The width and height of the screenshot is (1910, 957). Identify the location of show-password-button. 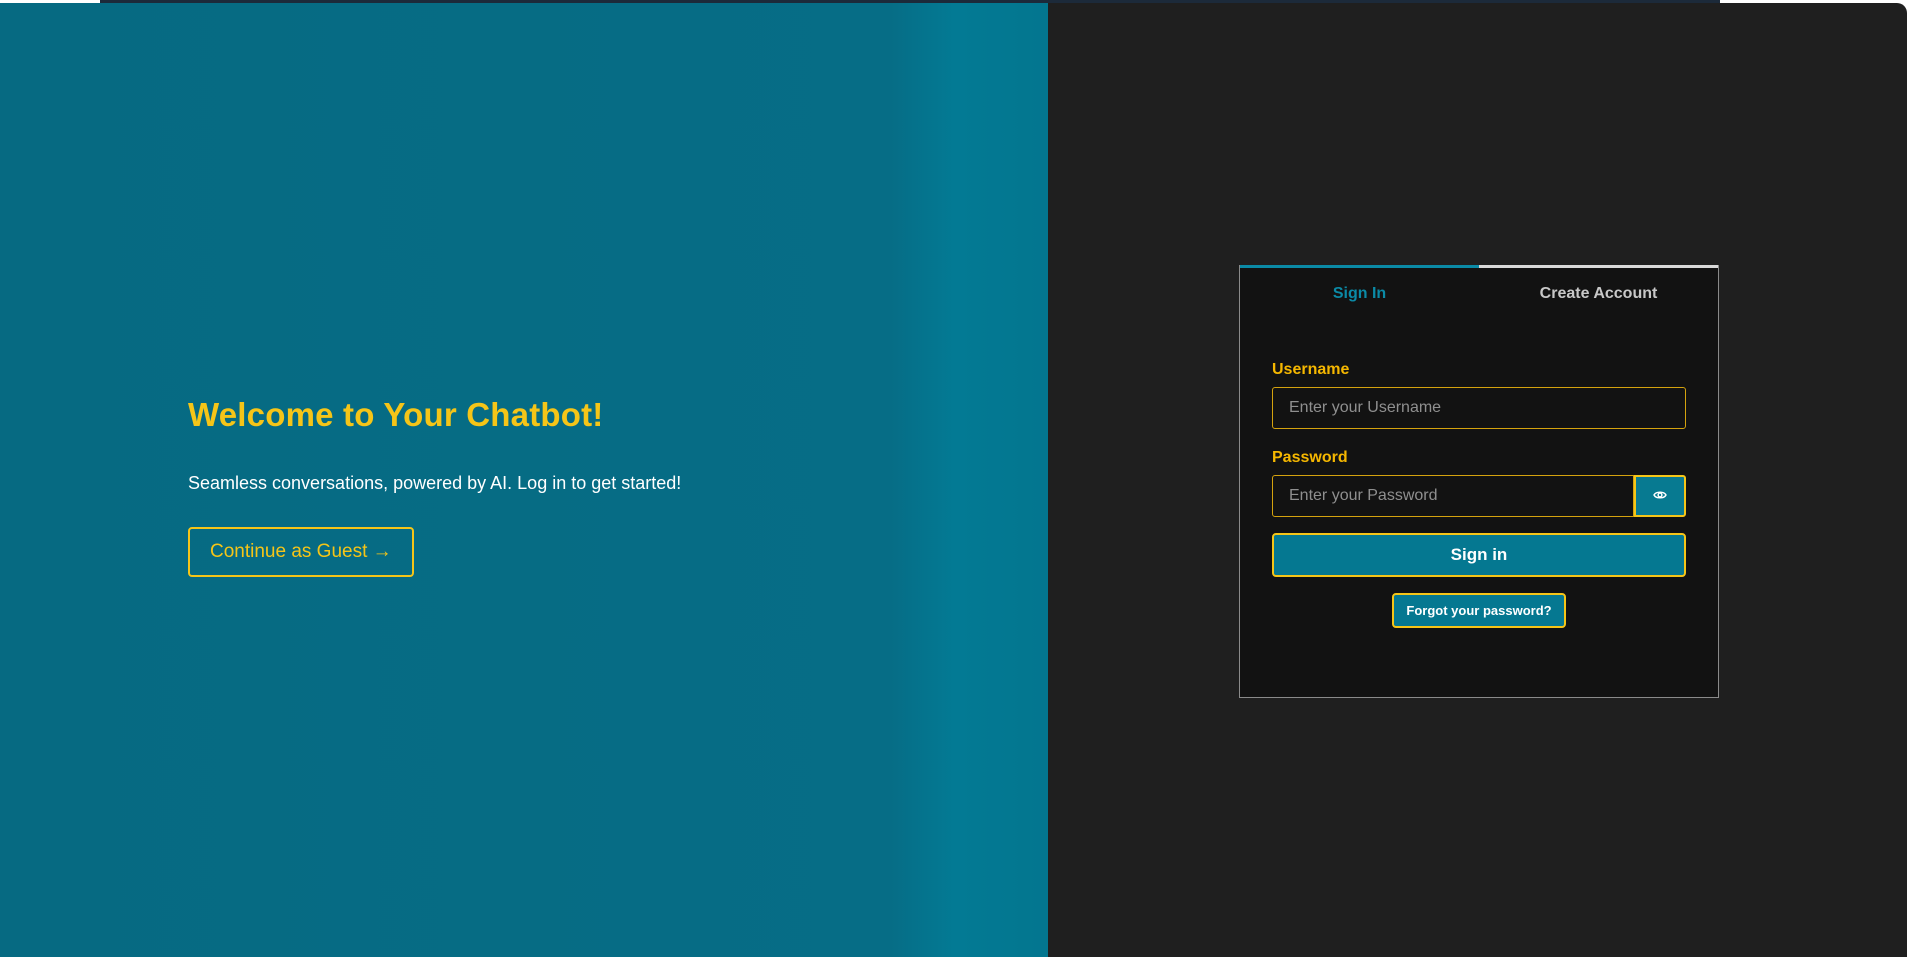
(1660, 496).